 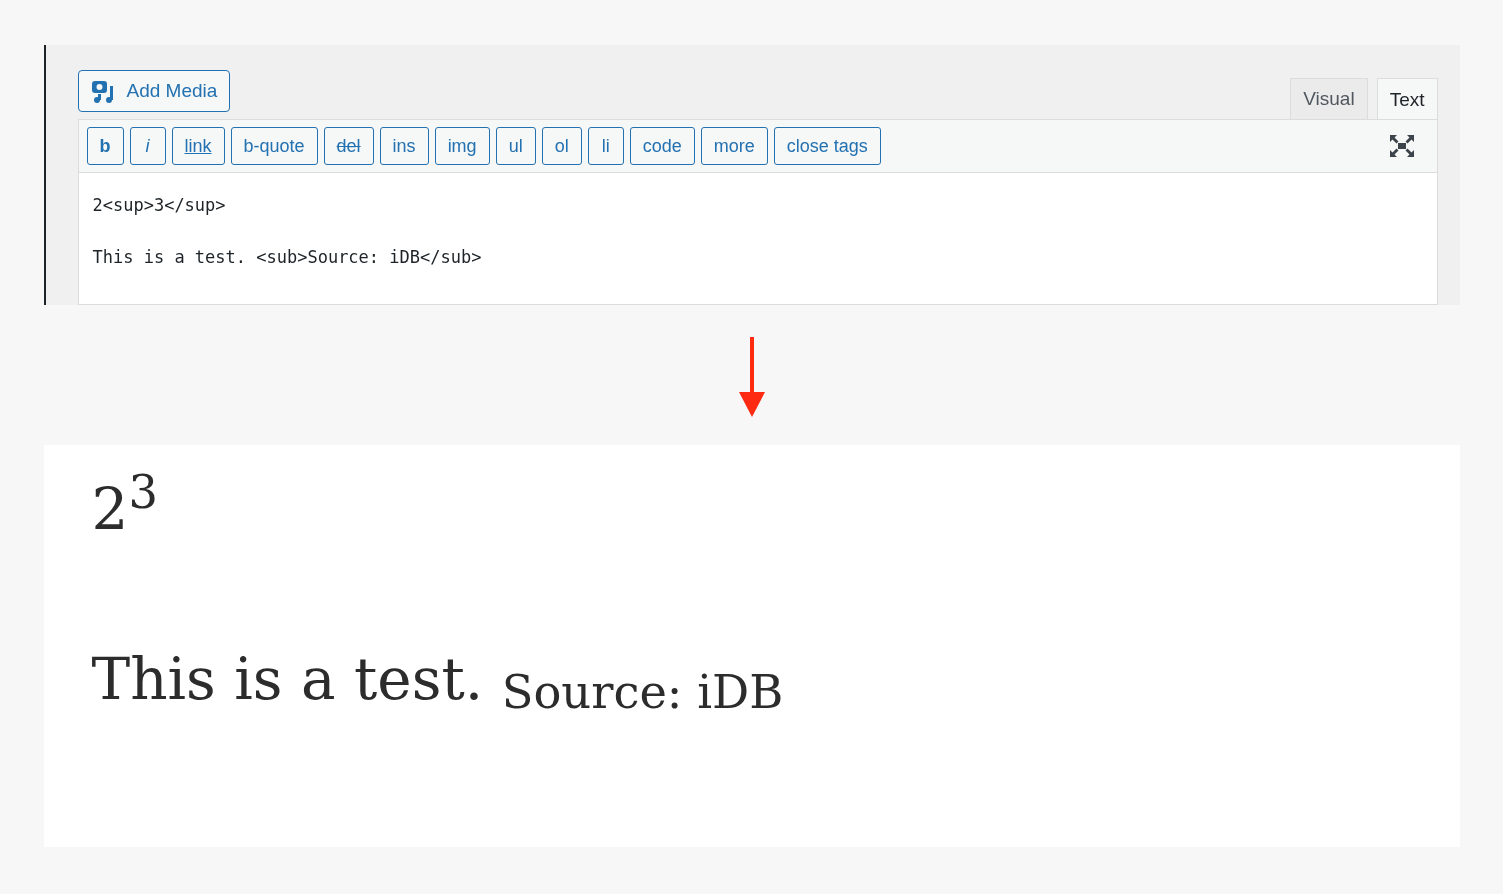 I want to click on fullscreen-icon, so click(x=1401, y=146).